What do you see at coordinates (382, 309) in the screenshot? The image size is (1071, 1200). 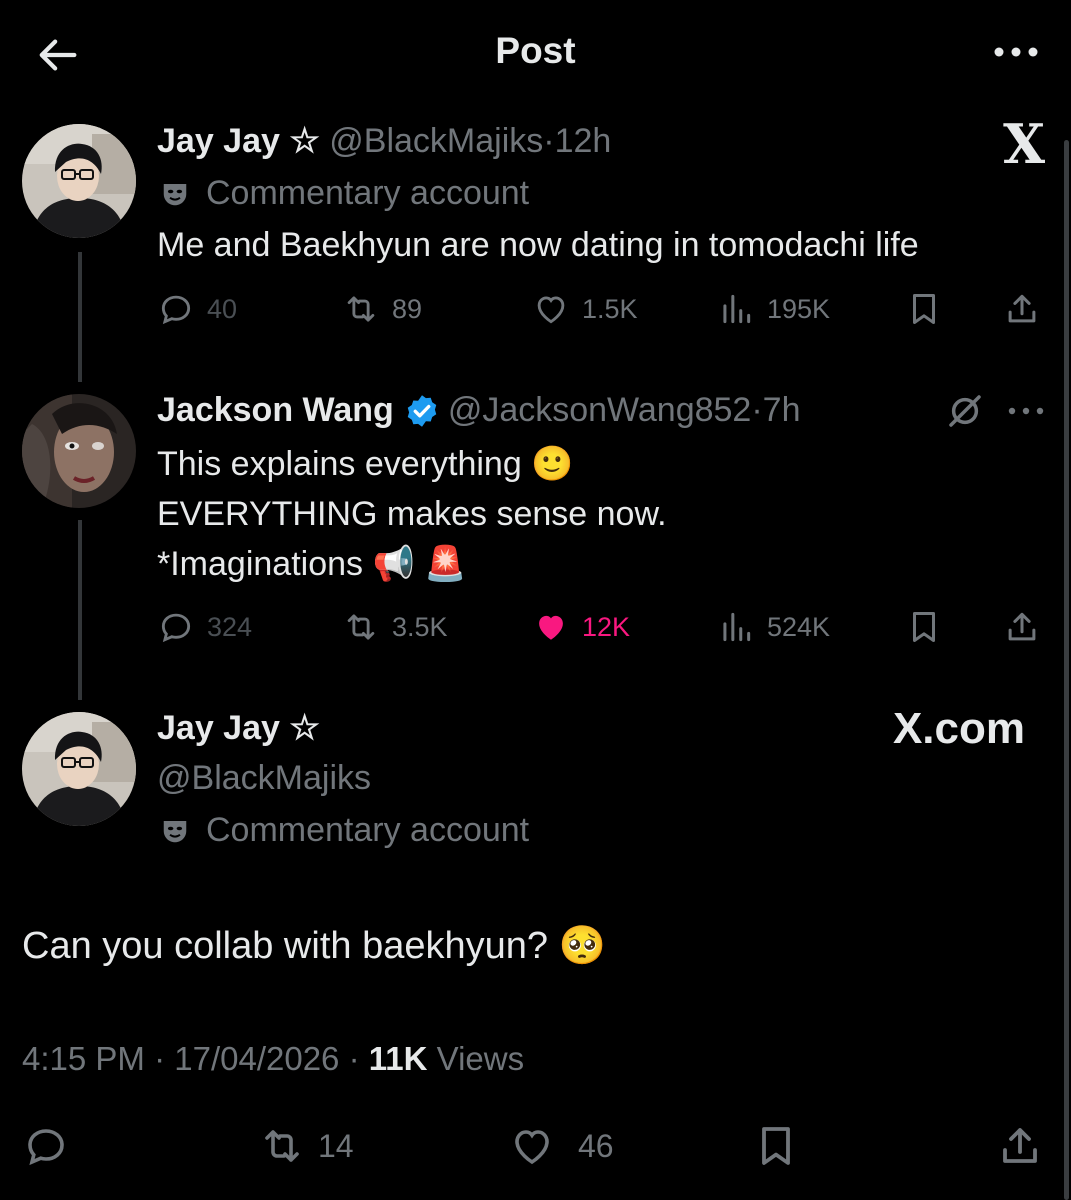 I see `repost-button: 89` at bounding box center [382, 309].